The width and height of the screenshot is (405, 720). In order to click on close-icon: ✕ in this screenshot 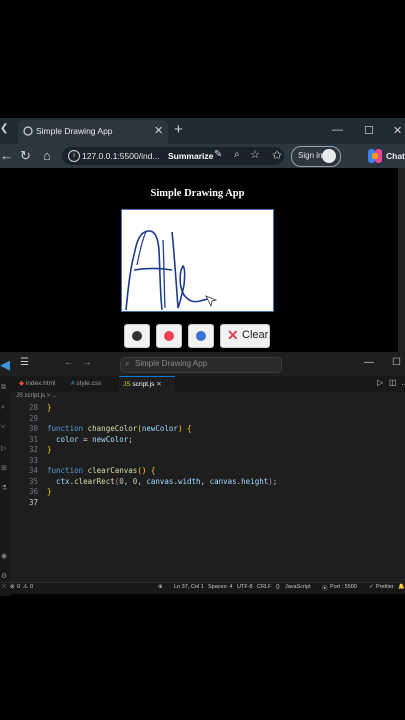, I will do `click(158, 130)`.